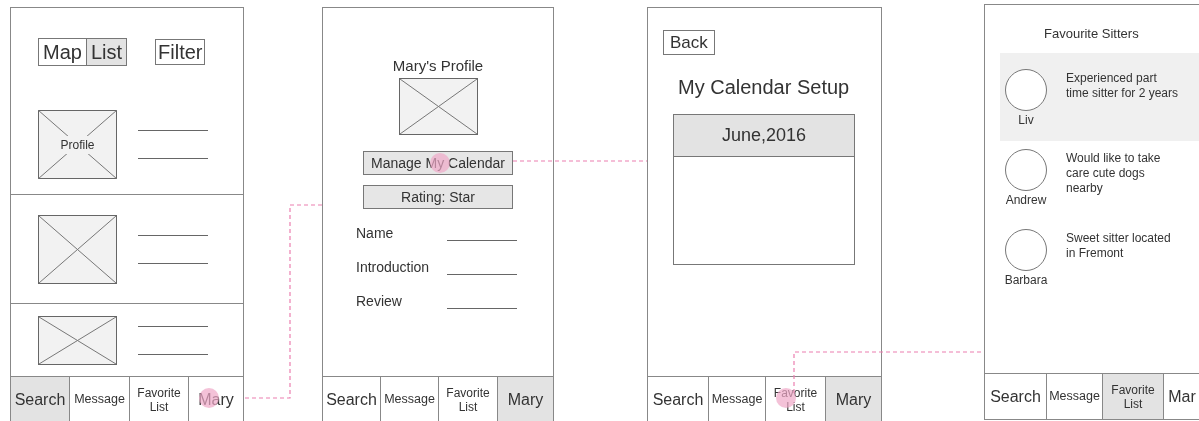 The width and height of the screenshot is (1199, 421). I want to click on screen-title: My Calendar Setup, so click(764, 87).